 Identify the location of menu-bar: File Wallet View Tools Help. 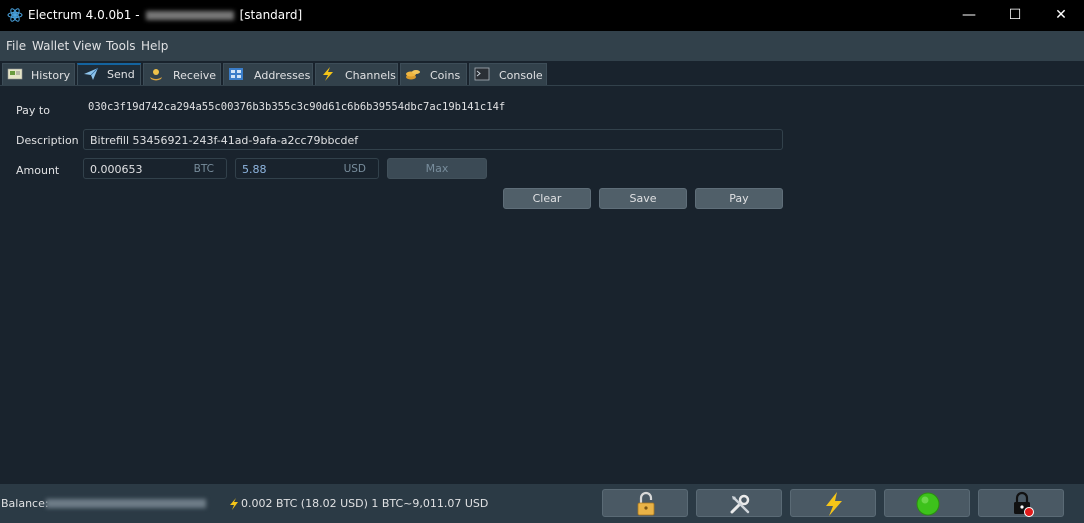
(542, 46).